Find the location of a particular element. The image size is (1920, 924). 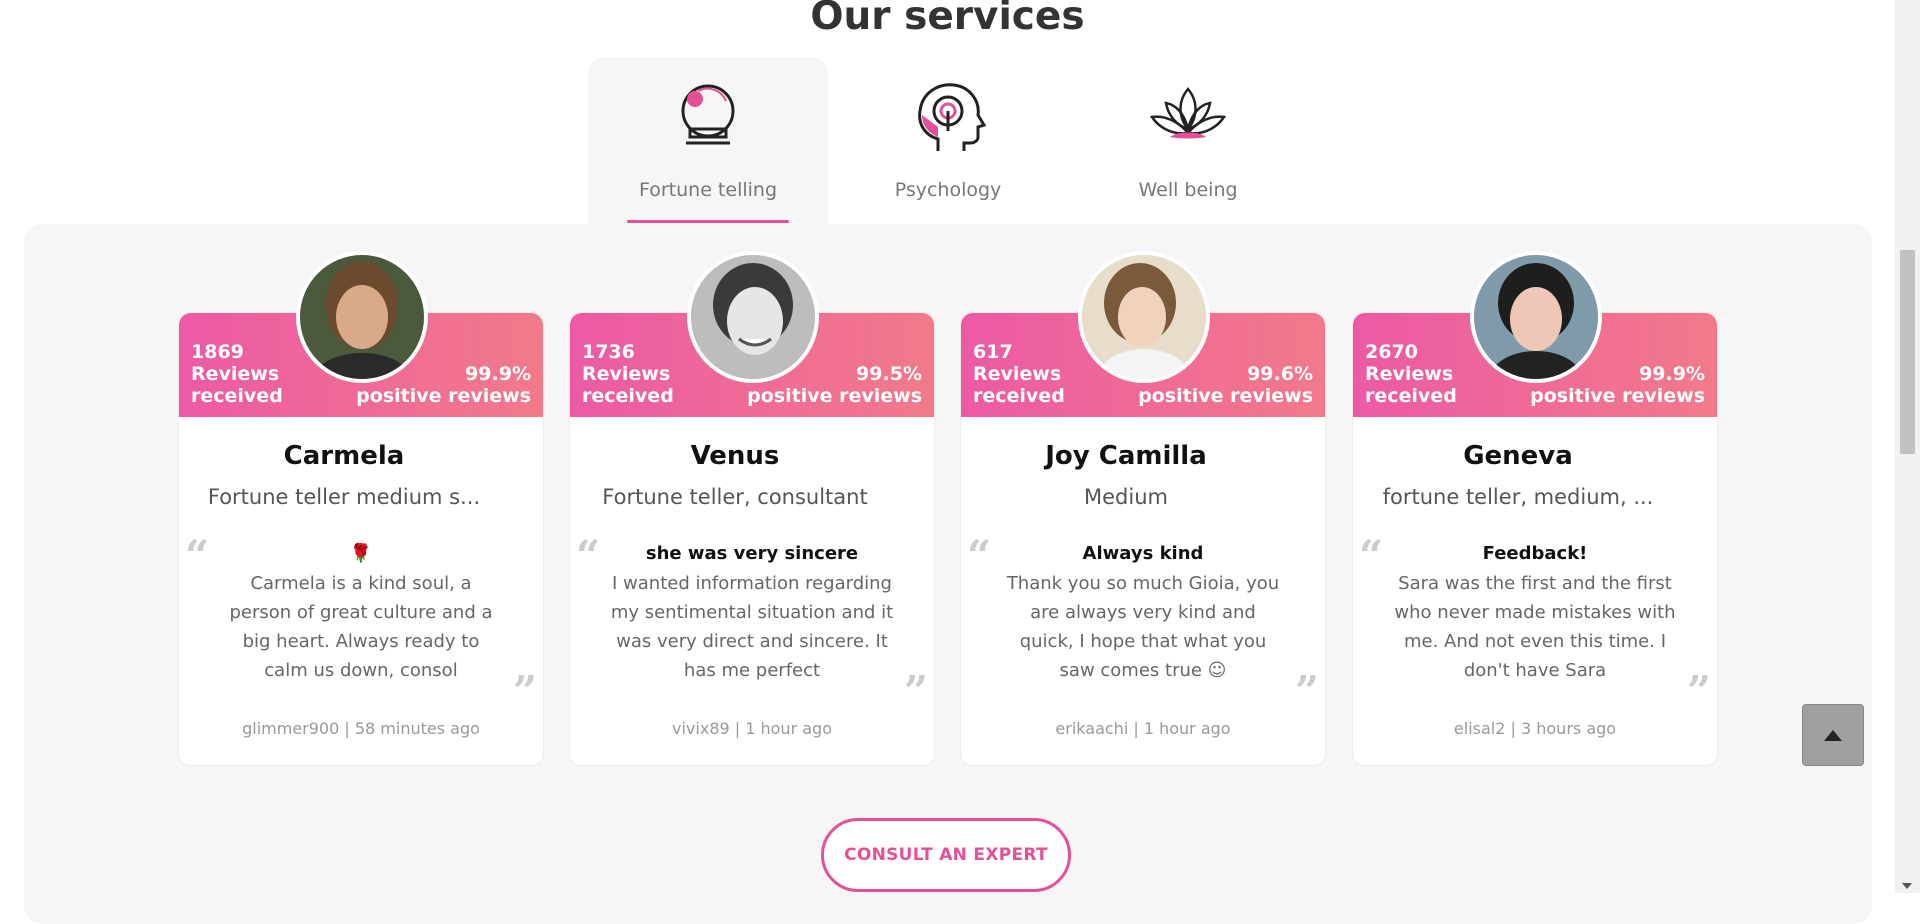

review-footer: erikaachi | 1 hour ago is located at coordinates (1143, 728).